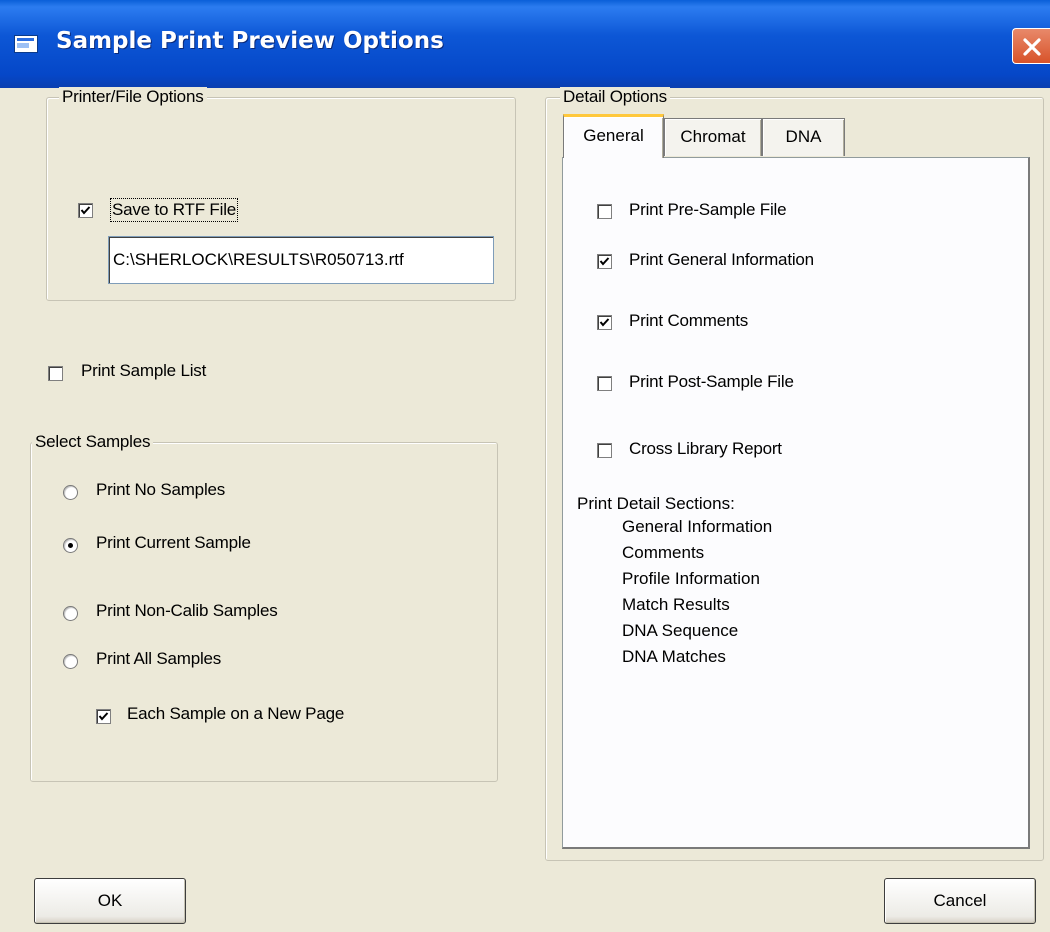 This screenshot has width=1050, height=932. Describe the element at coordinates (250, 41) in the screenshot. I see `window-title: Sample Print Preview Options` at that location.